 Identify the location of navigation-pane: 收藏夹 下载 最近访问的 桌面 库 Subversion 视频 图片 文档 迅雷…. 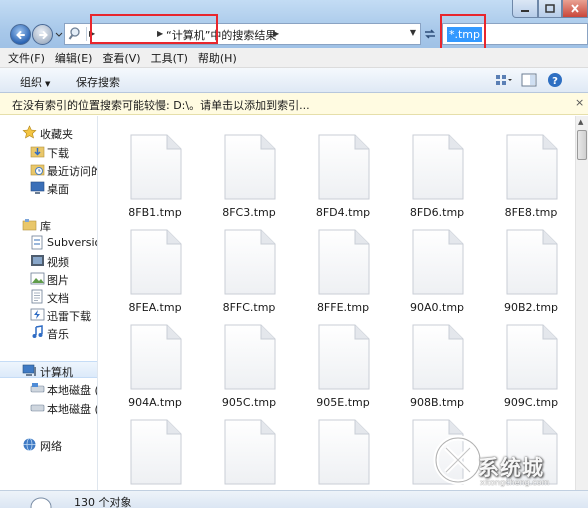
(49, 303).